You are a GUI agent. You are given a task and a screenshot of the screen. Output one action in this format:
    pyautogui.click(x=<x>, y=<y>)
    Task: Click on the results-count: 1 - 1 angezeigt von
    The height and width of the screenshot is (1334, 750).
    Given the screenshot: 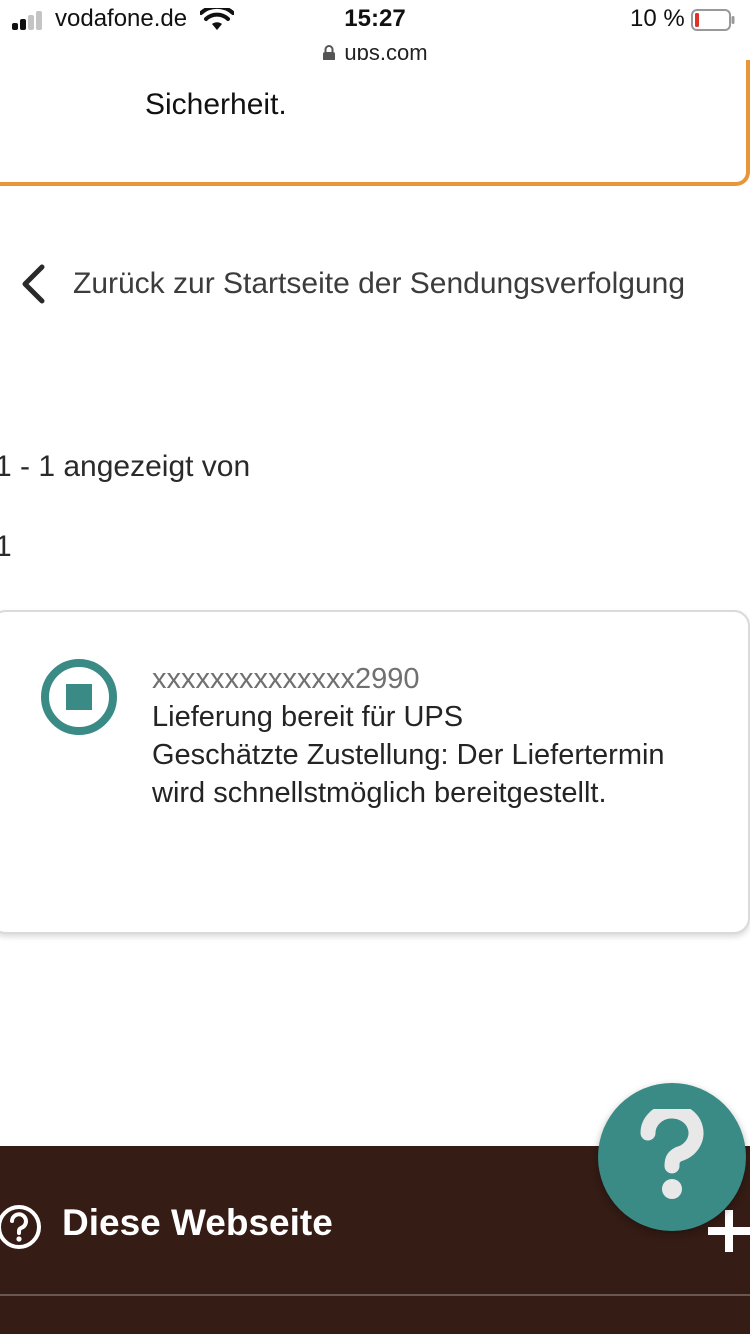 What is the action you would take?
    pyautogui.click(x=125, y=466)
    